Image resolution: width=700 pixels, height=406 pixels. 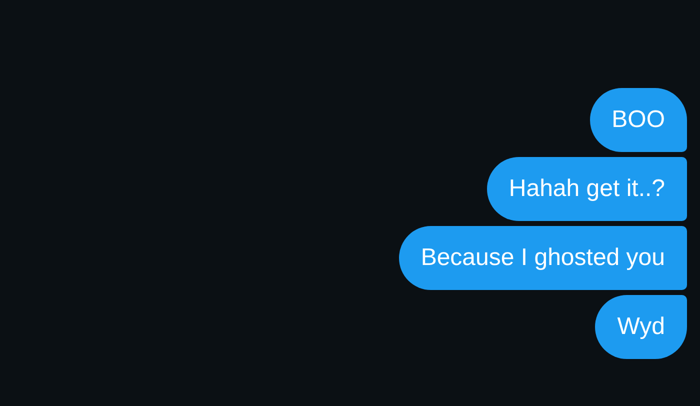 I want to click on message-bubble: Because I ghosted you, so click(x=542, y=258).